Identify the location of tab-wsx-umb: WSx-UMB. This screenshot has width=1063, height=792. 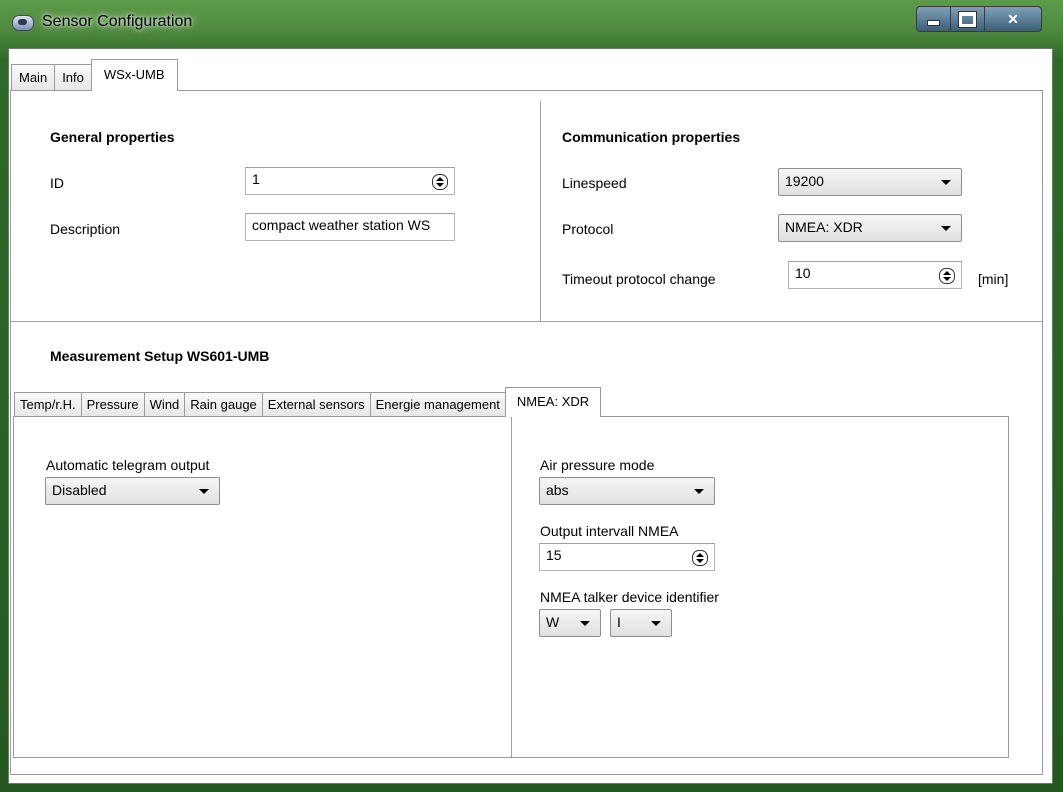
(134, 75).